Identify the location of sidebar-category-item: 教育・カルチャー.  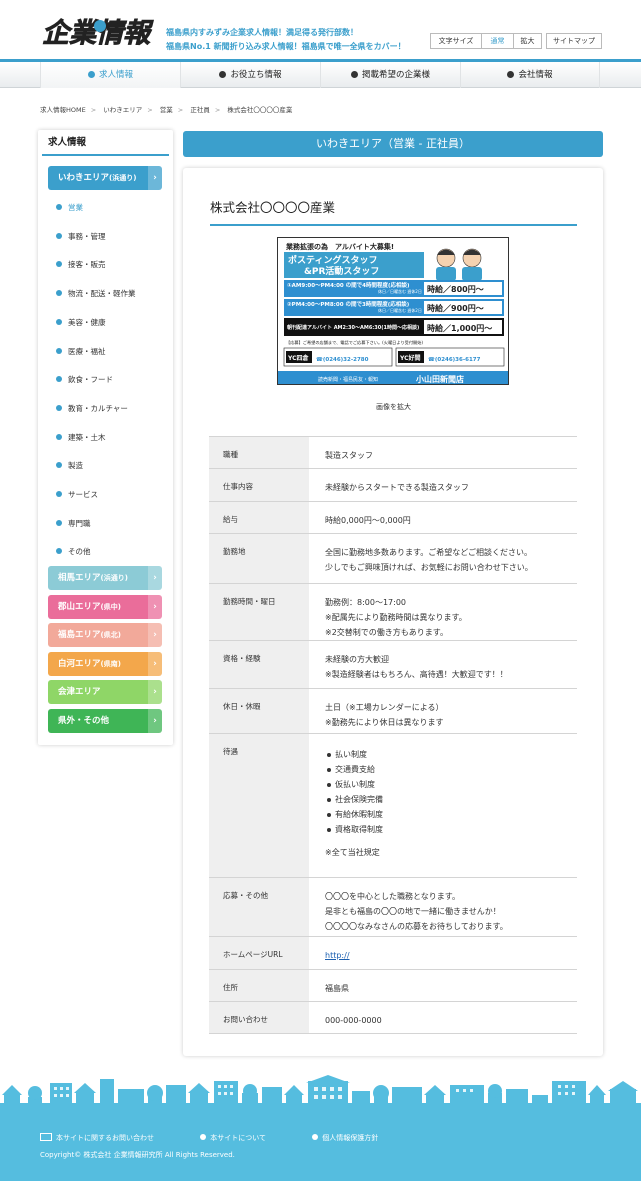
(92, 408).